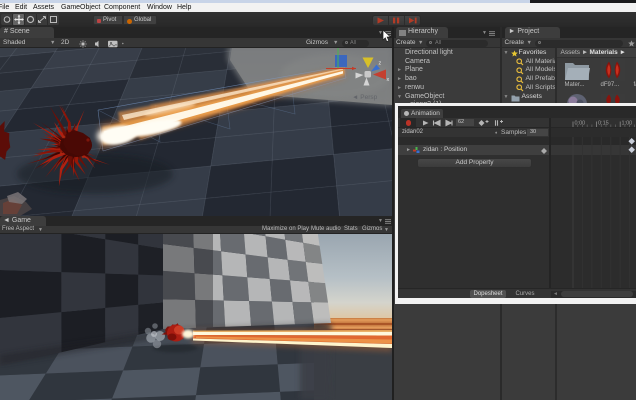 The image size is (636, 400). Describe the element at coordinates (380, 64) in the screenshot. I see `svg-text: z` at that location.